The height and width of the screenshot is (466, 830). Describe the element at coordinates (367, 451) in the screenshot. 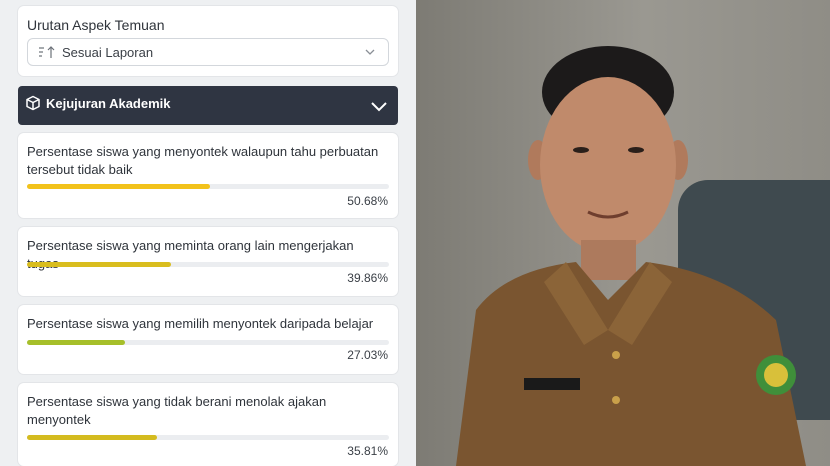

I see `finding-percent: 35.81%` at that location.